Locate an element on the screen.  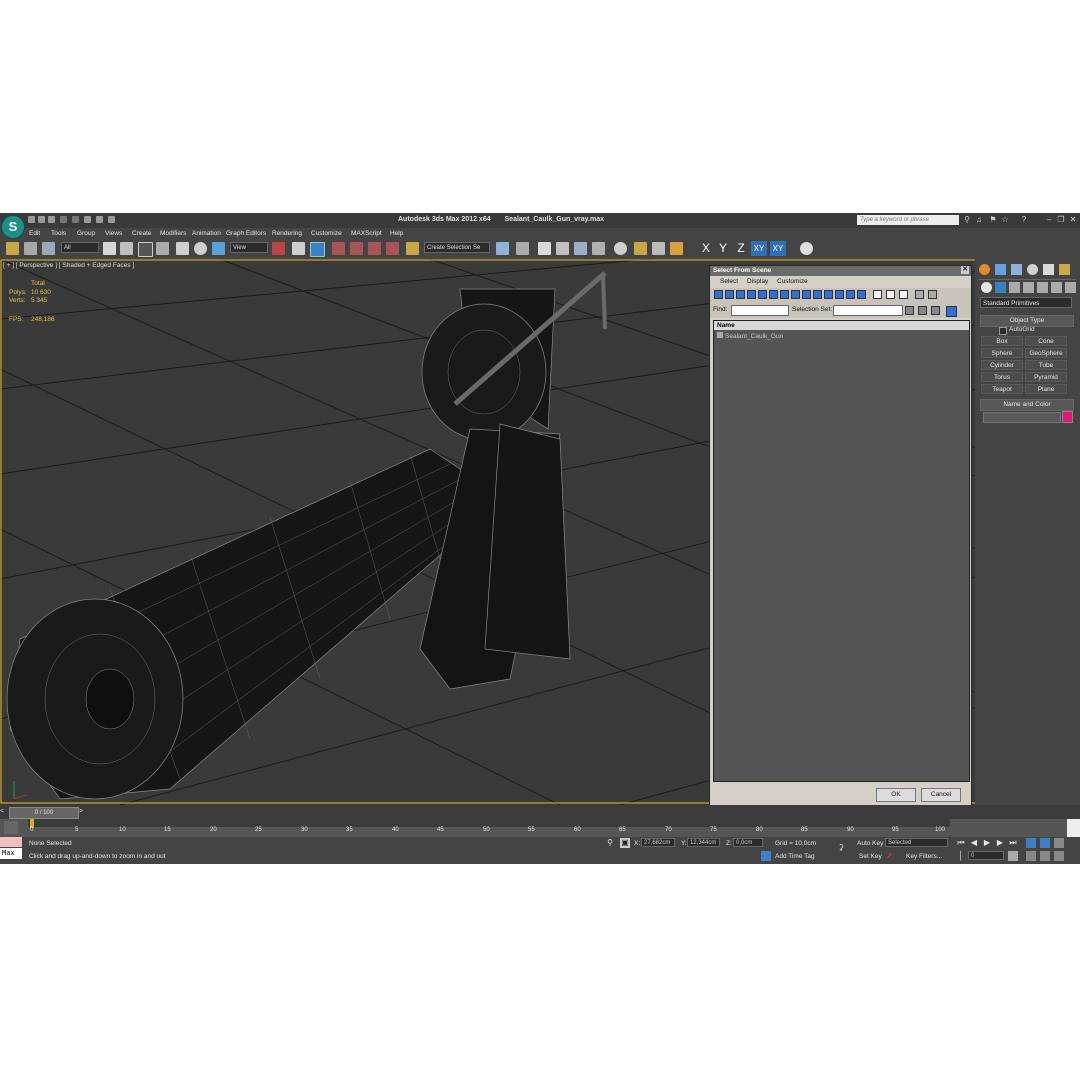
communication-center-icon: ♫ is located at coordinates (979, 220).